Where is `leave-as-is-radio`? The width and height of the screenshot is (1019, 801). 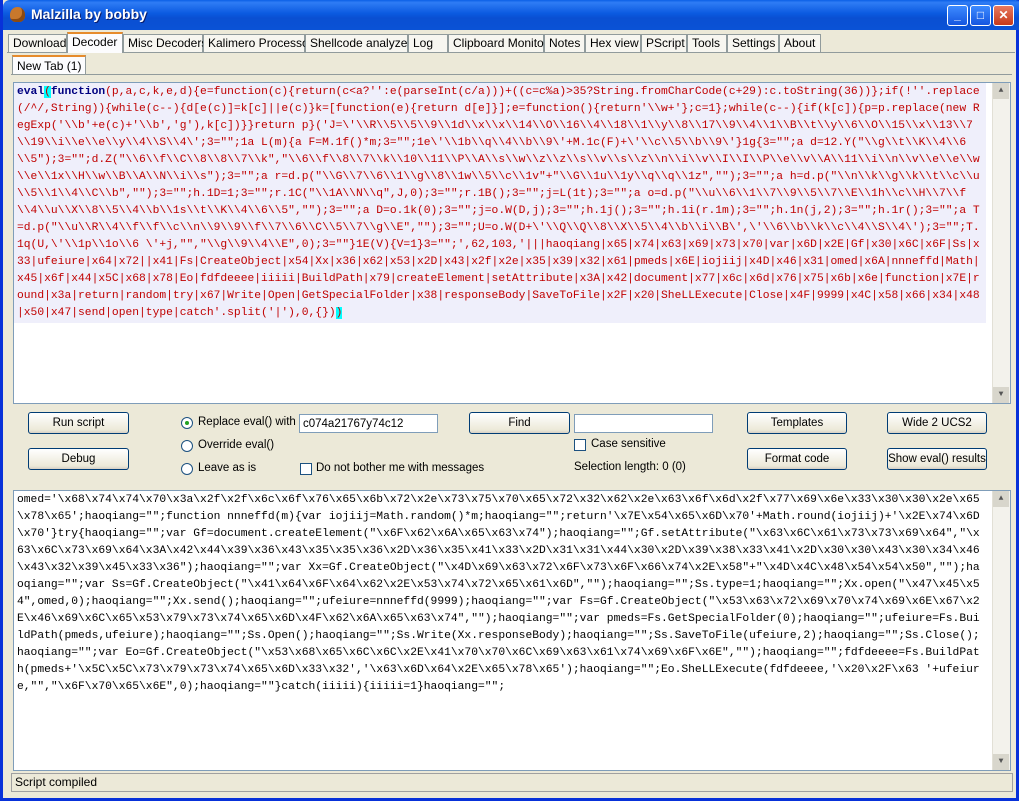
leave-as-is-radio is located at coordinates (187, 469).